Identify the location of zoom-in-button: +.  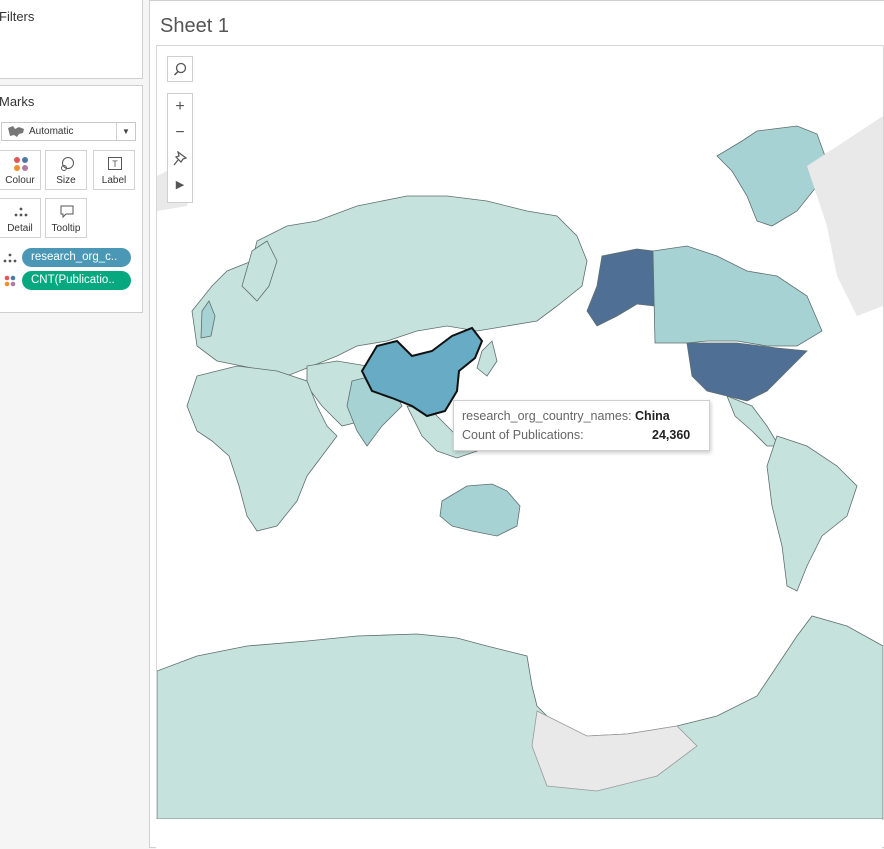
(180, 107).